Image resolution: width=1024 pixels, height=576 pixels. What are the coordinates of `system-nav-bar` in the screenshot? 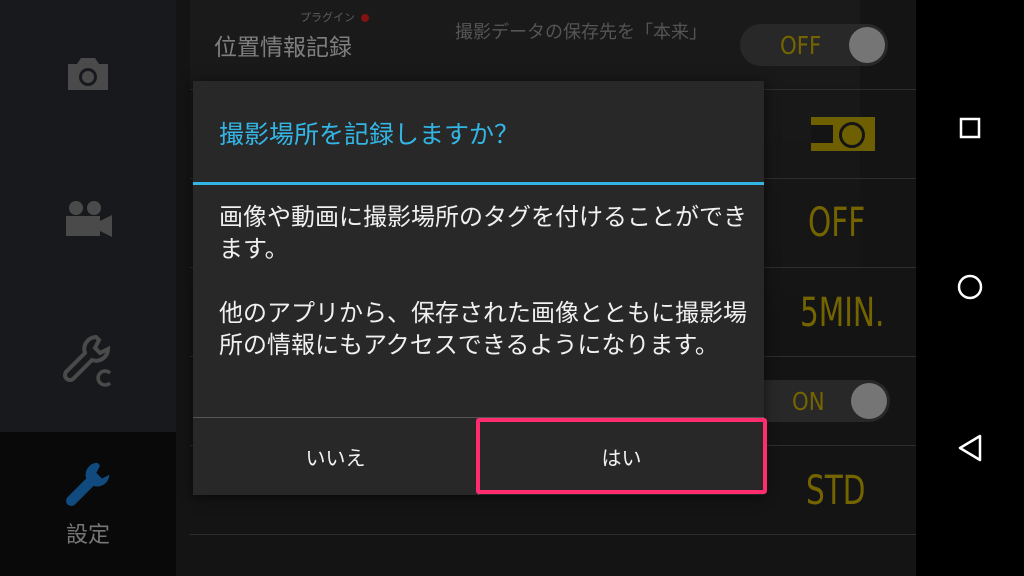 It's located at (970, 288).